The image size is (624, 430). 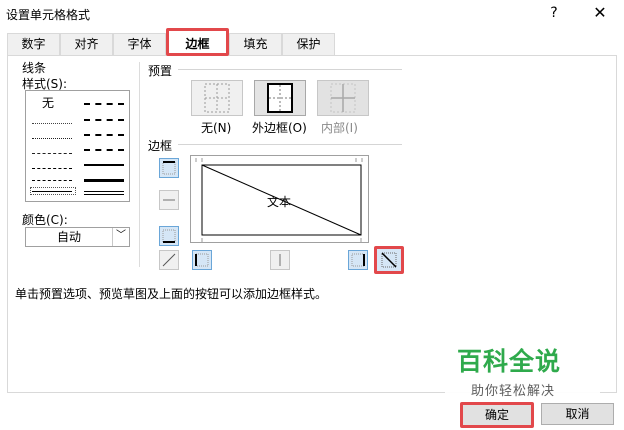 What do you see at coordinates (139, 164) in the screenshot?
I see `group-divider` at bounding box center [139, 164].